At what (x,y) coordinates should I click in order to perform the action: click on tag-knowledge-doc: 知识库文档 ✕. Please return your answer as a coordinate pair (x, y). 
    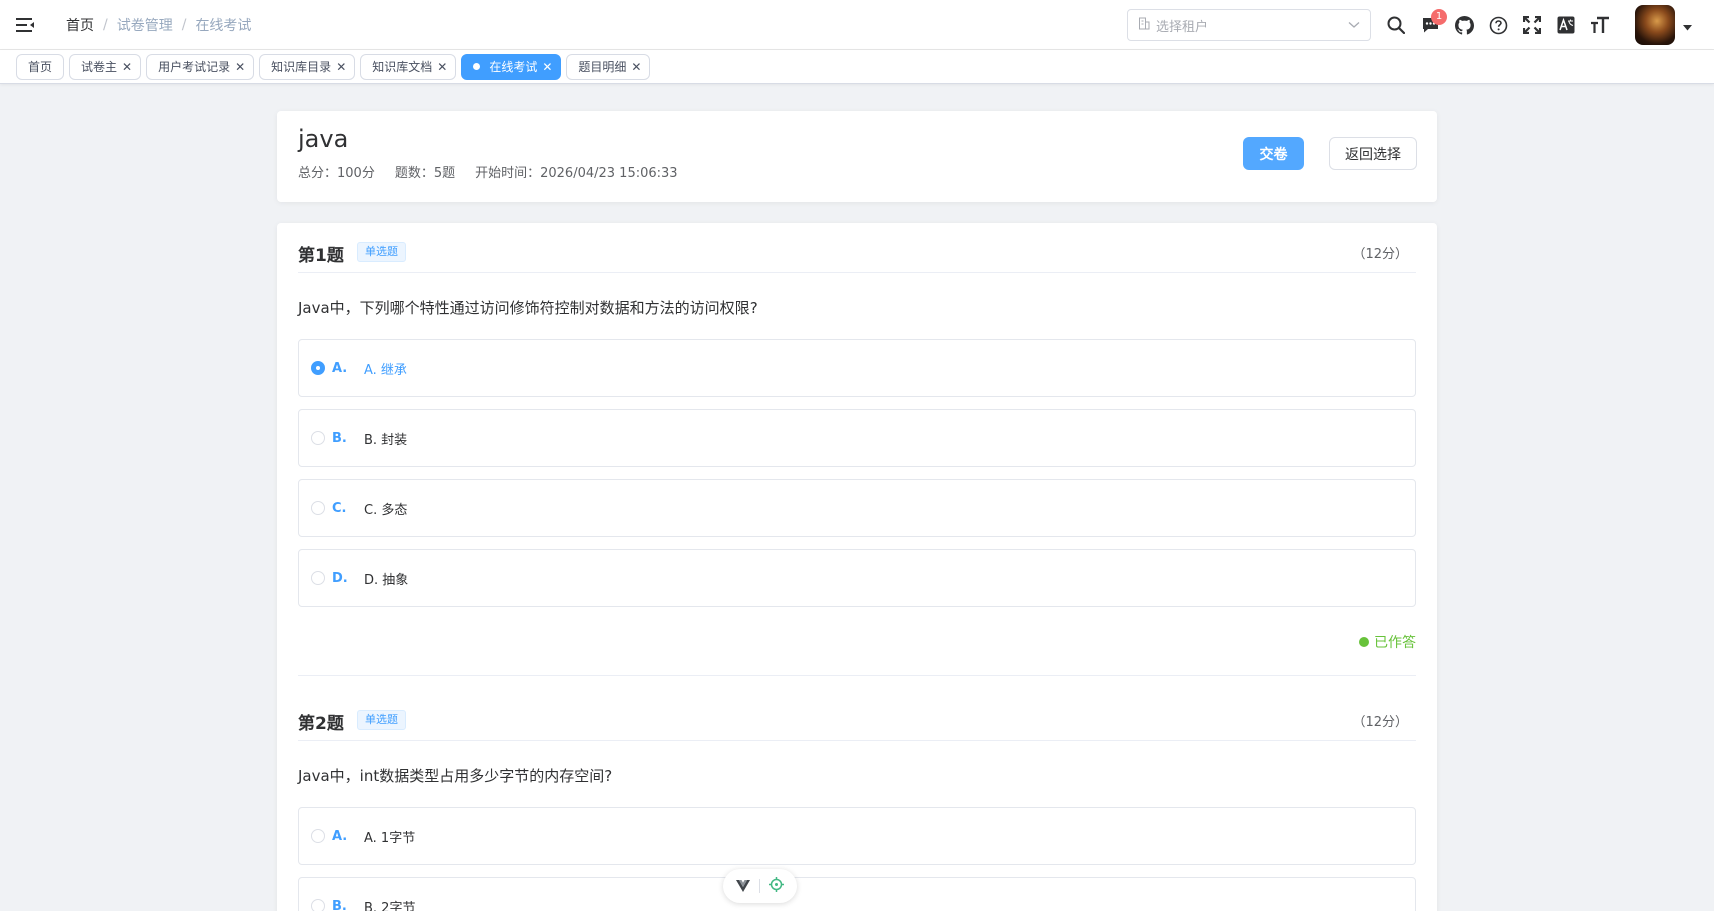
    Looking at the image, I should click on (408, 66).